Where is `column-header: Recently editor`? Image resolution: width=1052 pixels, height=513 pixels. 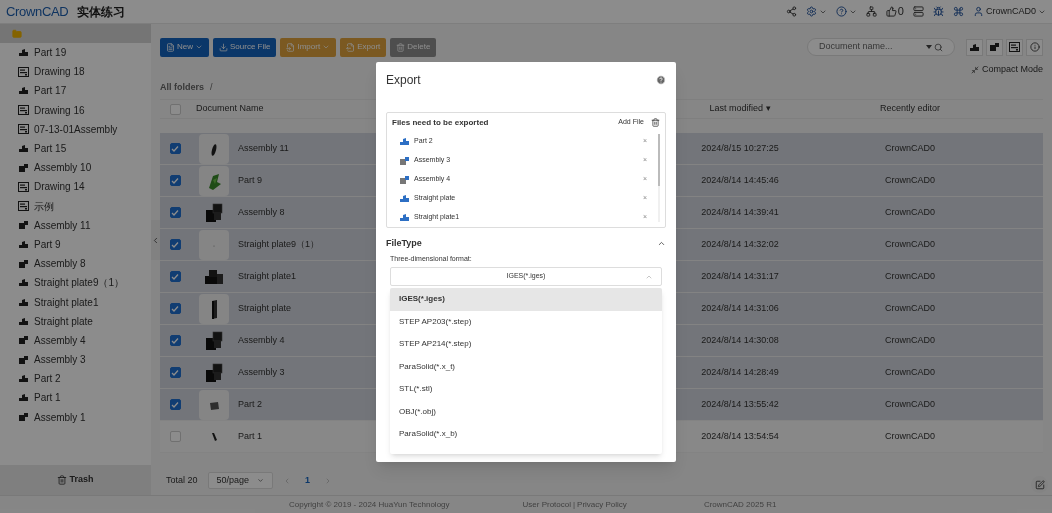 column-header: Recently editor is located at coordinates (910, 109).